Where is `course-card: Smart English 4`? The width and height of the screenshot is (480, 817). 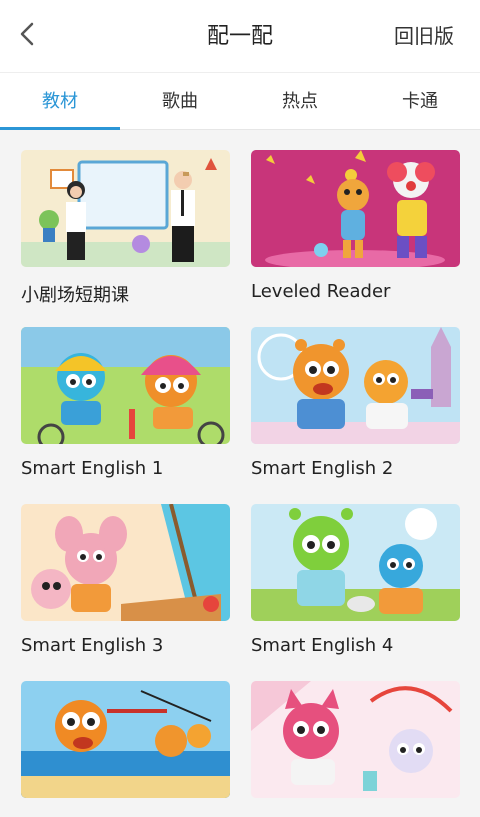 course-card: Smart English 4 is located at coordinates (355, 580).